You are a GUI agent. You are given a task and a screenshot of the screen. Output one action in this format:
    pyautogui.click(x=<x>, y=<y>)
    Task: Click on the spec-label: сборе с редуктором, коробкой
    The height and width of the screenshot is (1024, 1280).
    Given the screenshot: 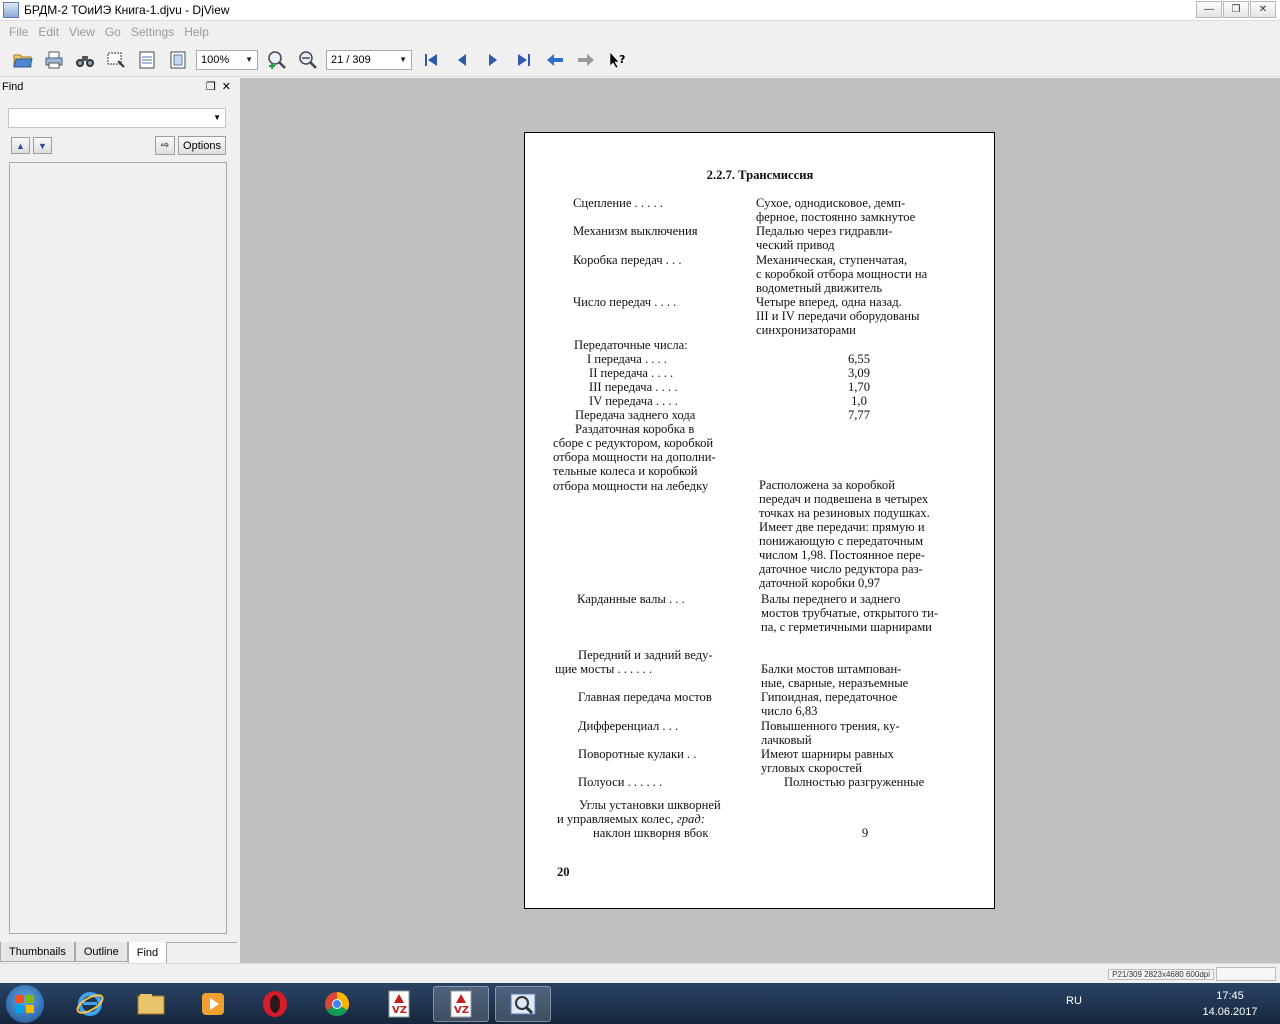 What is the action you would take?
    pyautogui.click(x=633, y=443)
    